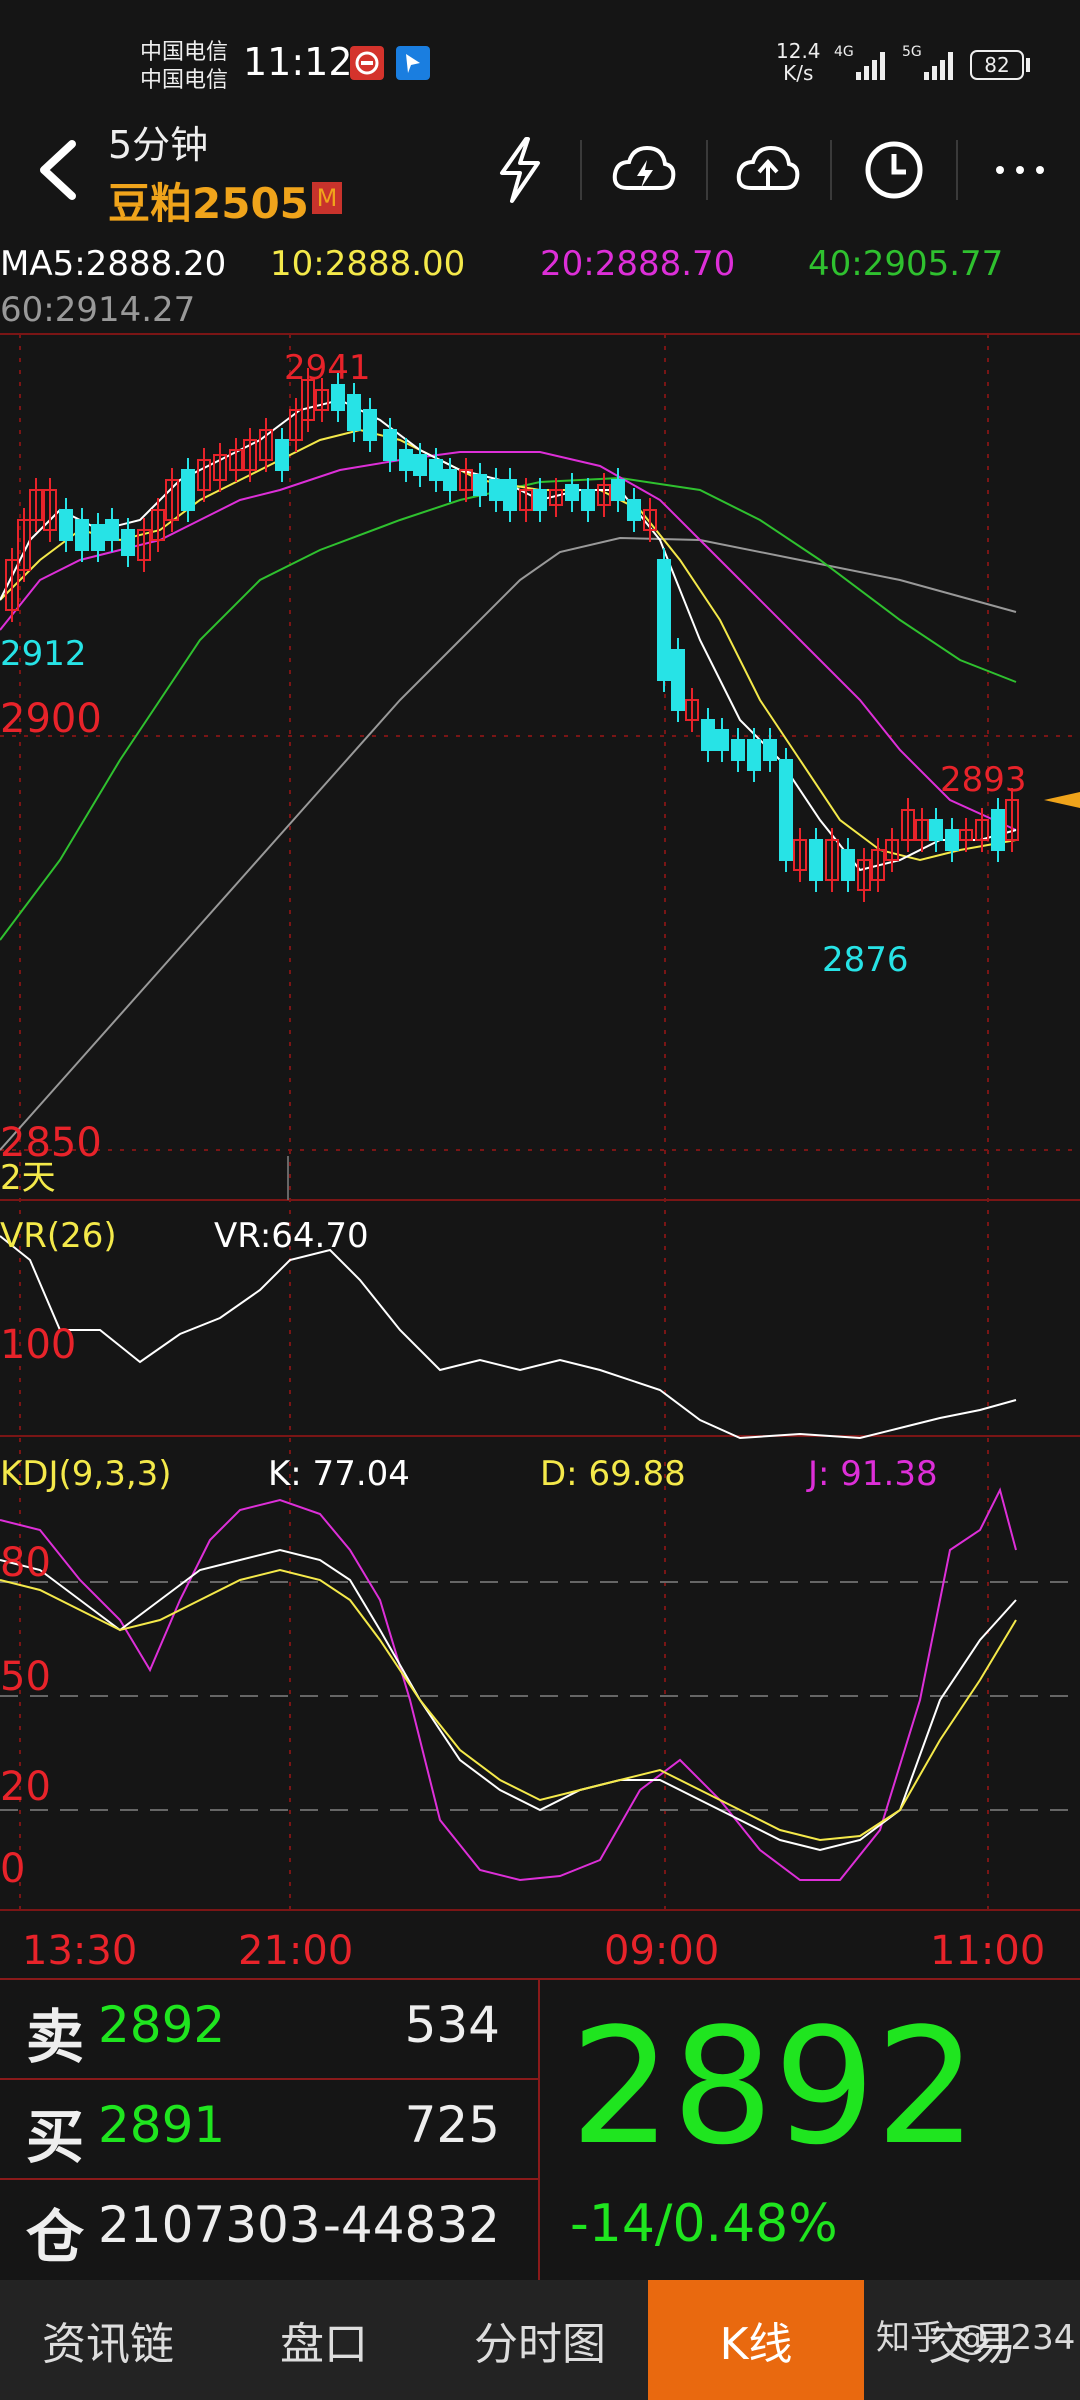  Describe the element at coordinates (296, 1951) in the screenshot. I see `time-axis-label: 21:00` at that location.